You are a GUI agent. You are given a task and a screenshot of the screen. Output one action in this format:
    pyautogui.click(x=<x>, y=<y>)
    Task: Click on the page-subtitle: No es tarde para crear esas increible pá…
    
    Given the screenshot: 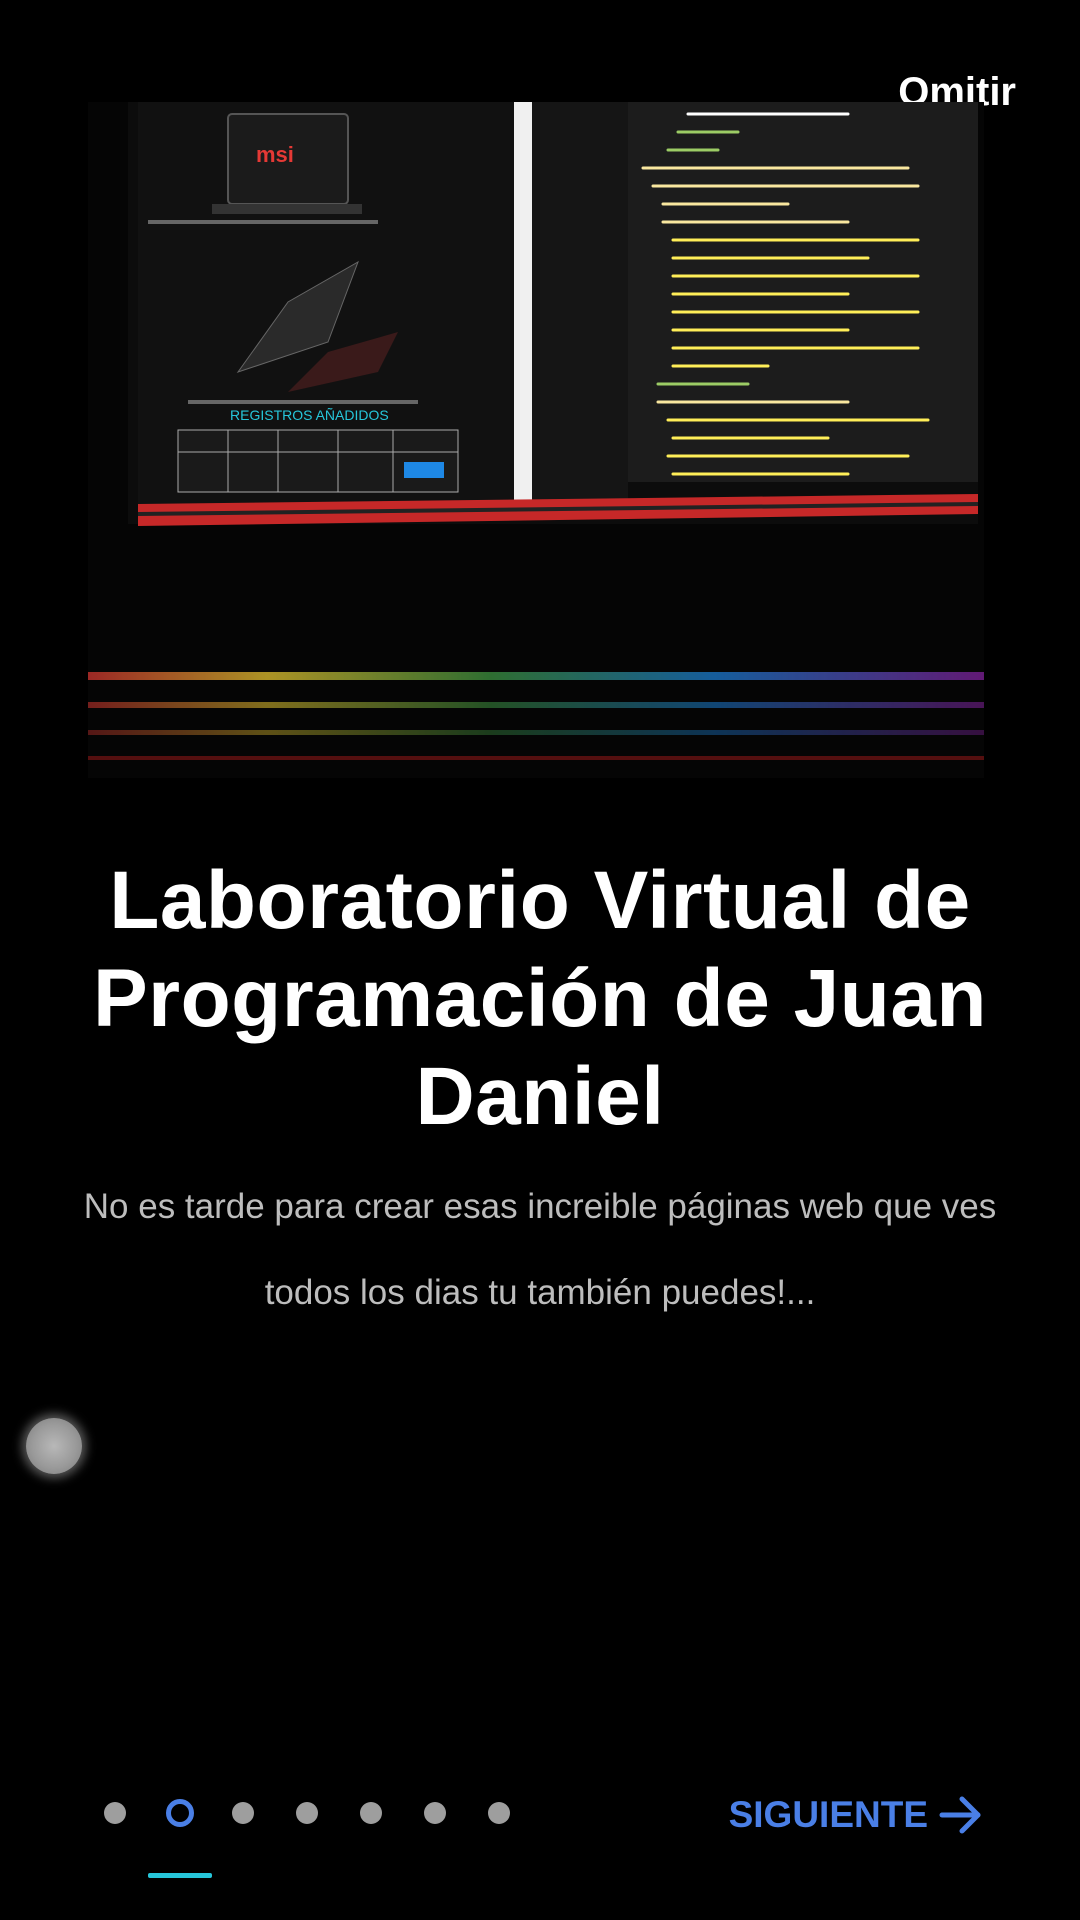 What is the action you would take?
    pyautogui.click(x=540, y=1249)
    